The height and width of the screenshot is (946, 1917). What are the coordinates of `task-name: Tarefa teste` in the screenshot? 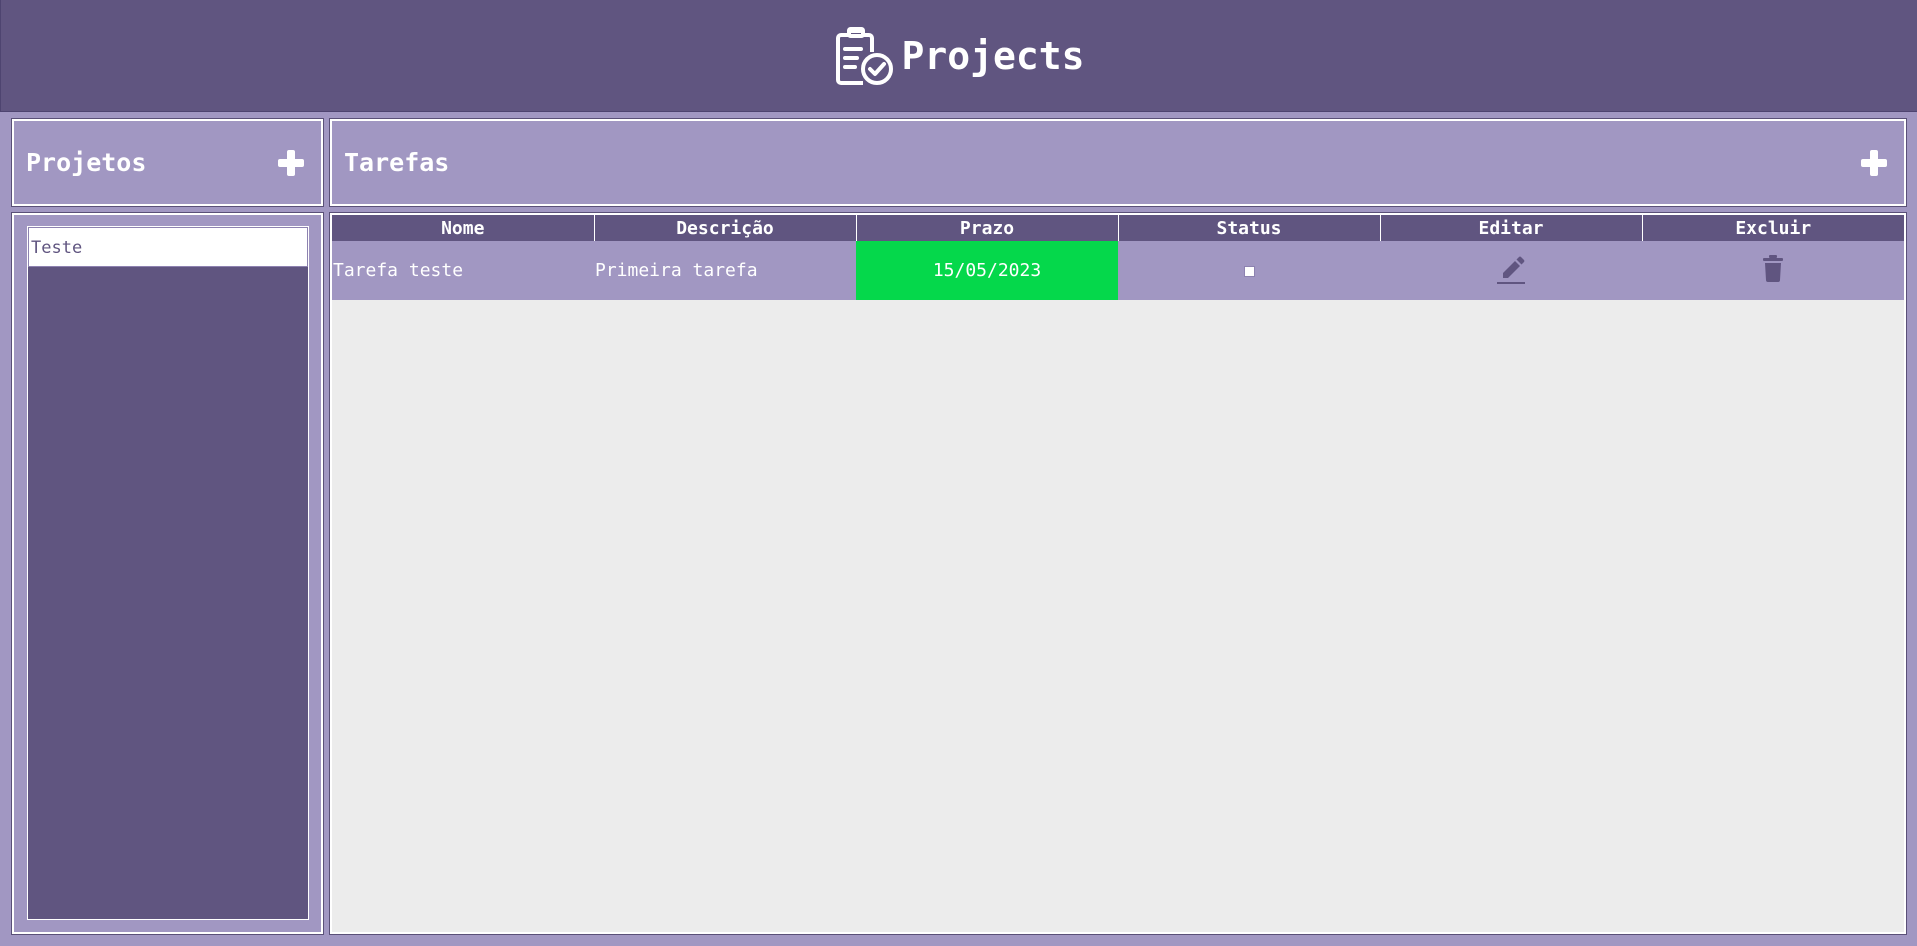 It's located at (463, 270).